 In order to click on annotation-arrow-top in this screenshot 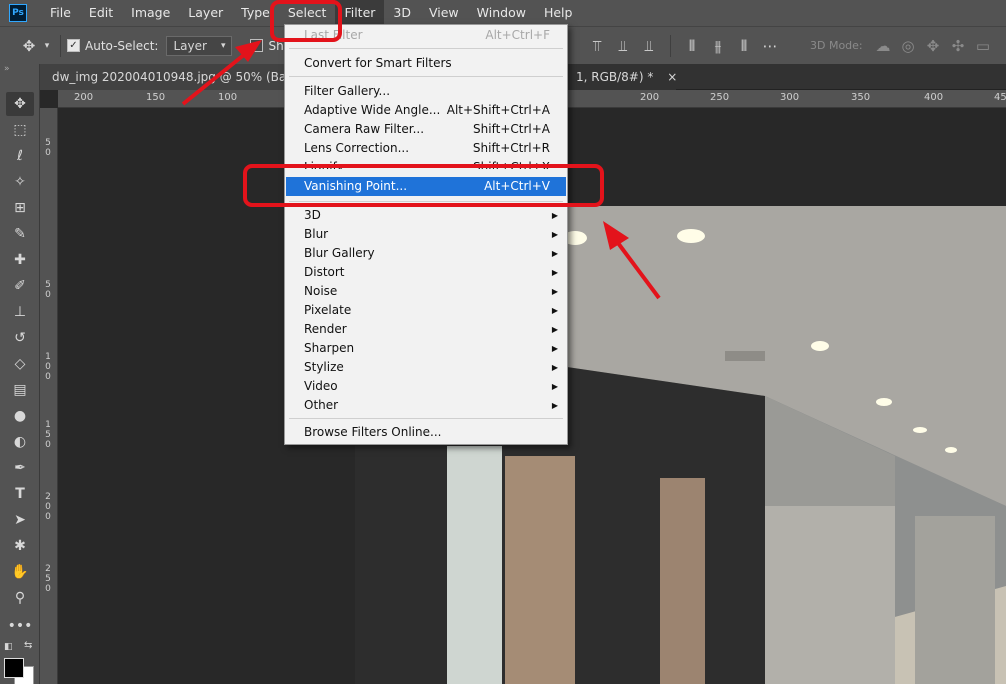, I will do `click(214, 79)`.